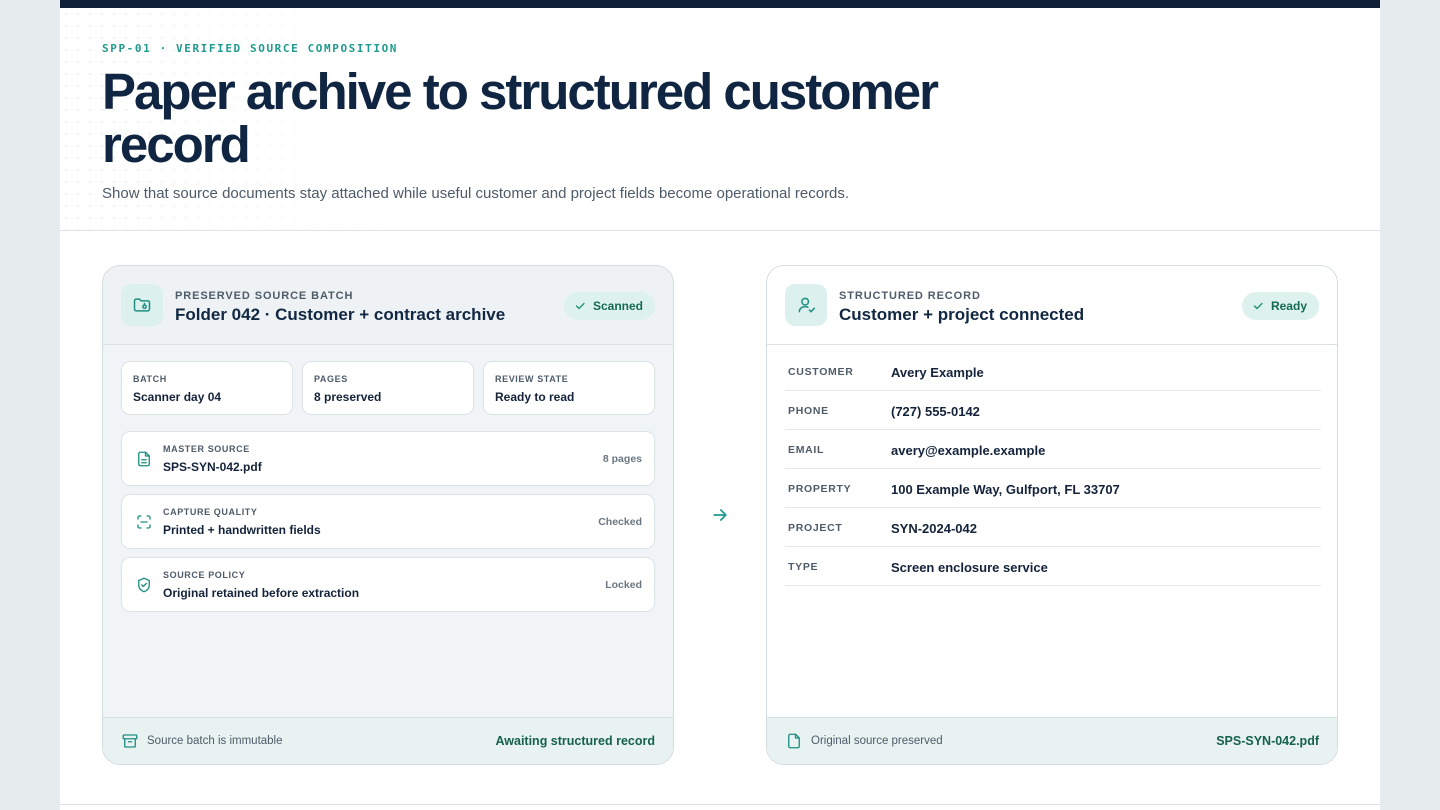 The width and height of the screenshot is (1440, 810). What do you see at coordinates (1053, 527) in the screenshot?
I see `field-project: PROJECT SYN-2024-042` at bounding box center [1053, 527].